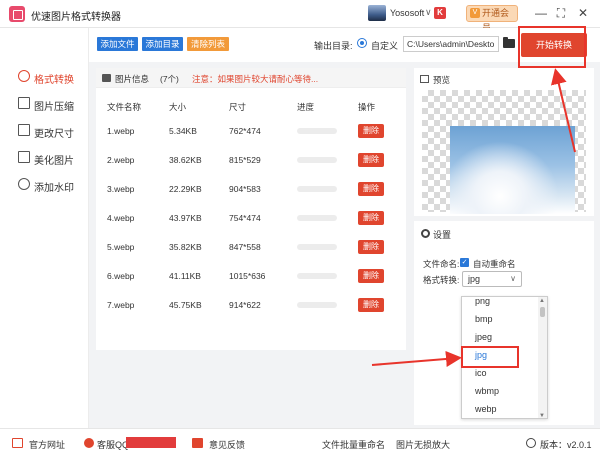 Image resolution: width=600 pixels, height=456 pixels. I want to click on file-count: (7个), so click(169, 79).